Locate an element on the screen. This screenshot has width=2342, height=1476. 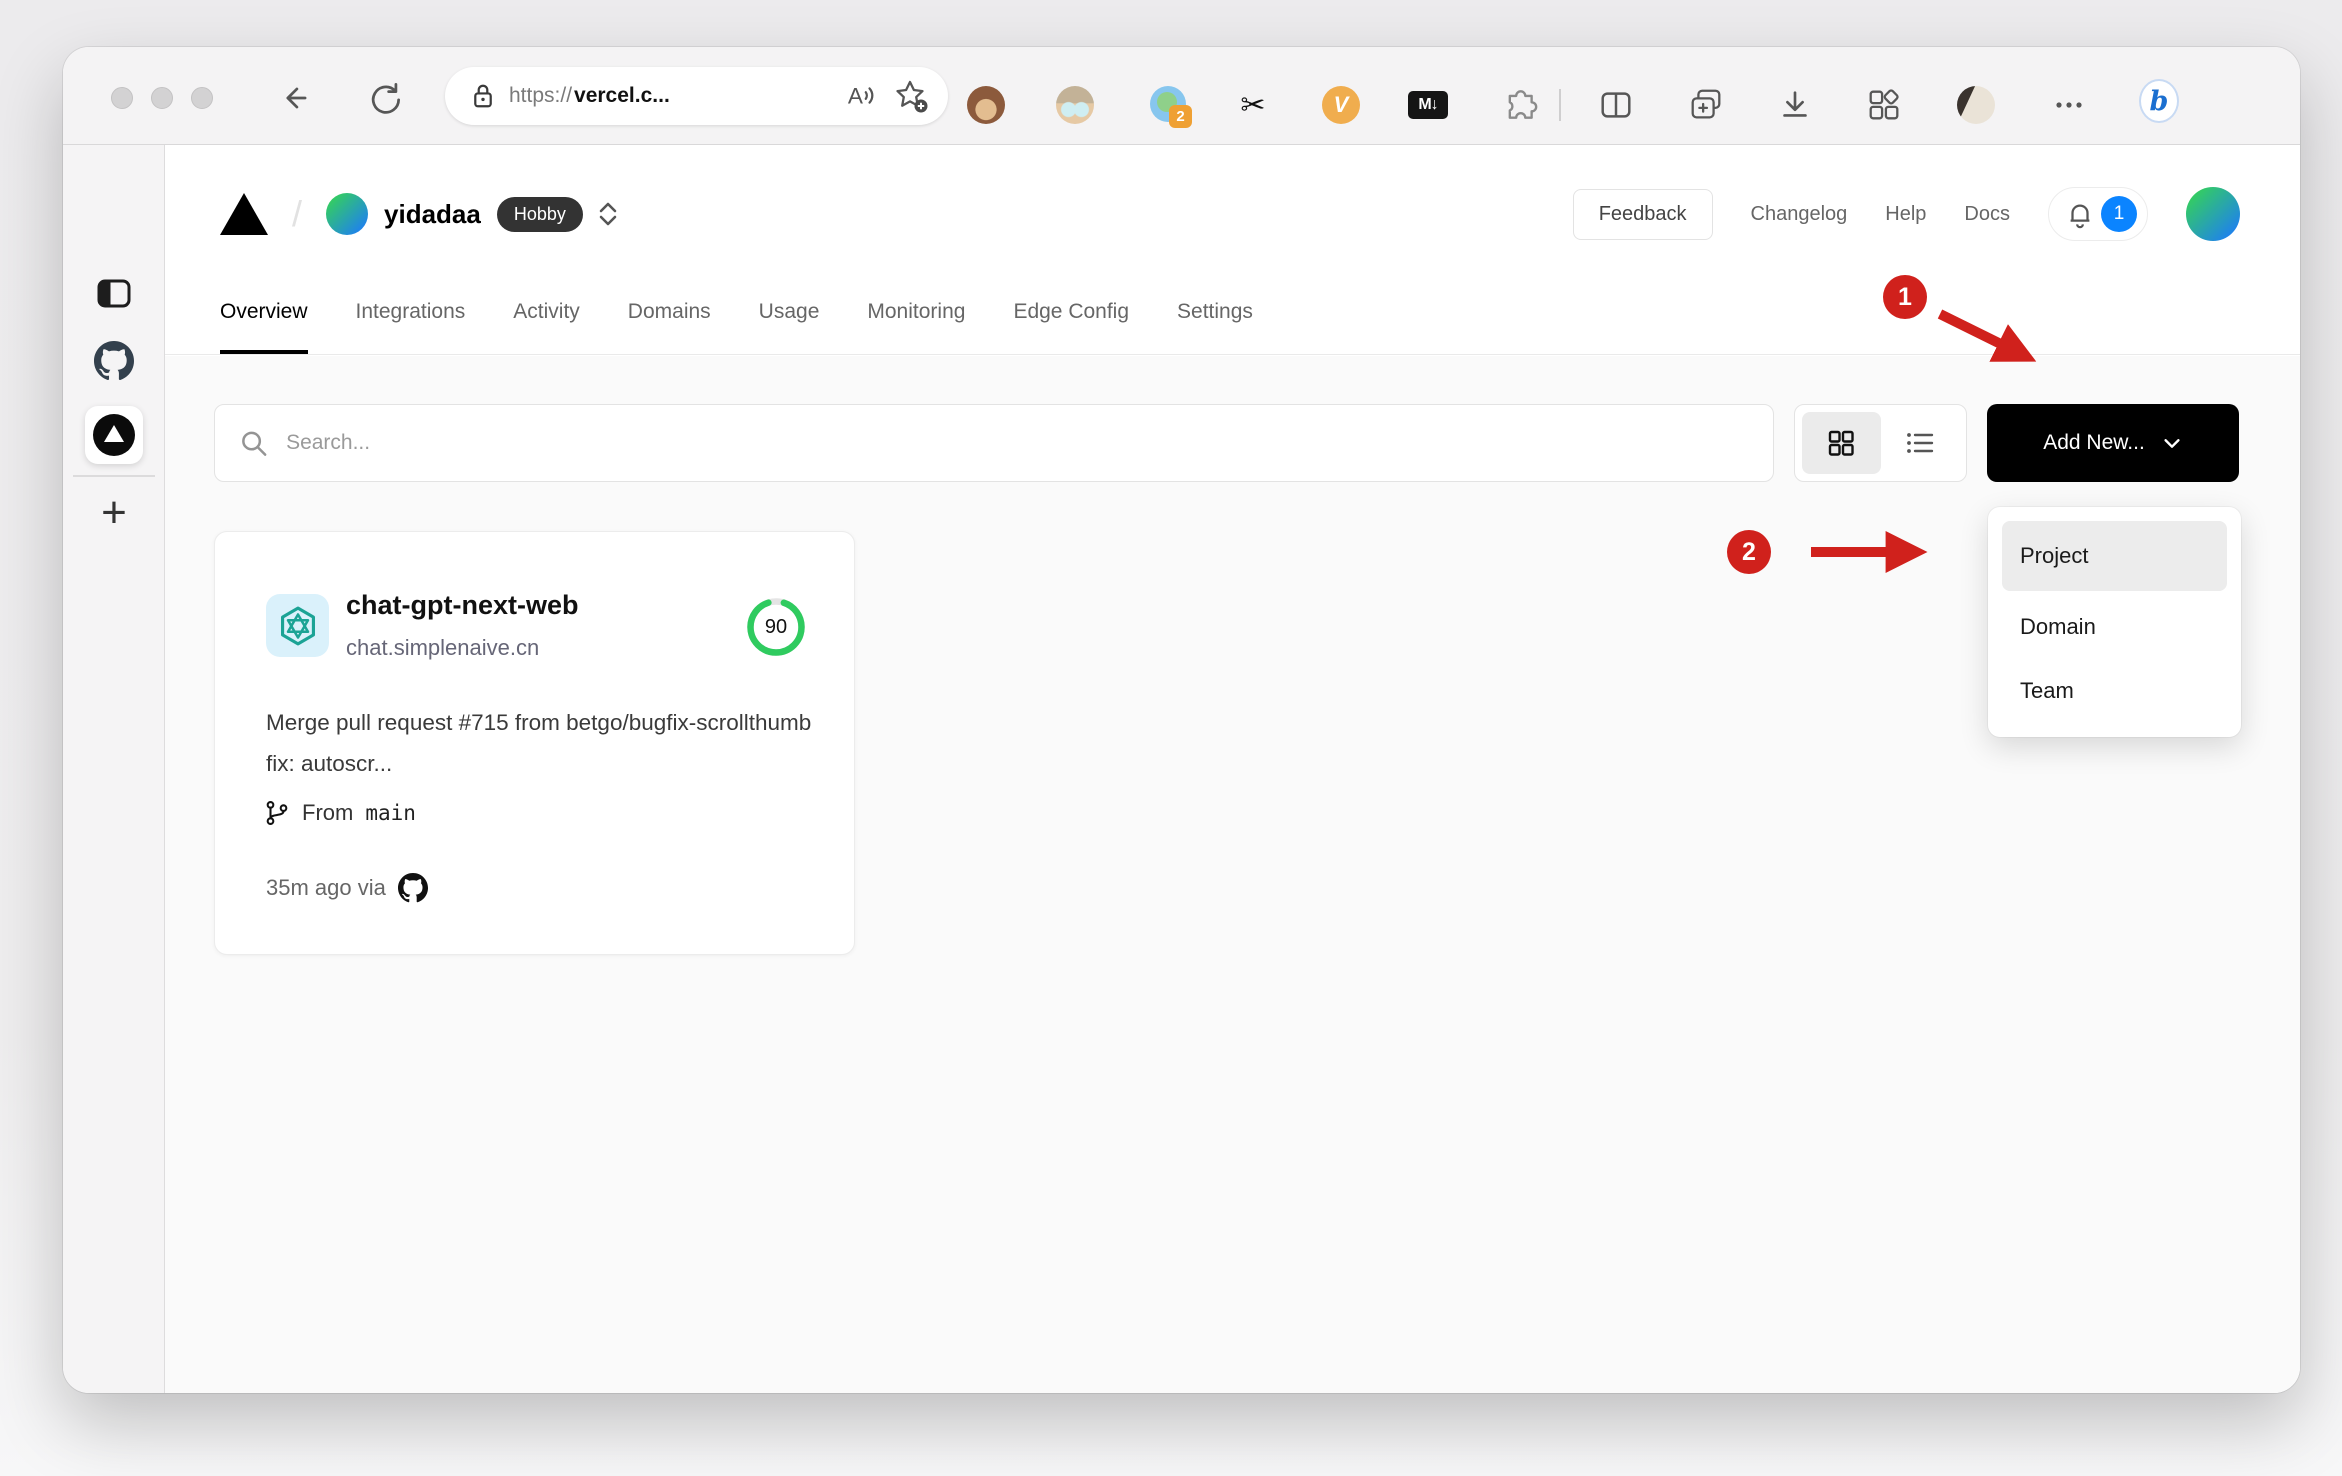
scissors-extension-icon: ✂ is located at coordinates (1253, 105).